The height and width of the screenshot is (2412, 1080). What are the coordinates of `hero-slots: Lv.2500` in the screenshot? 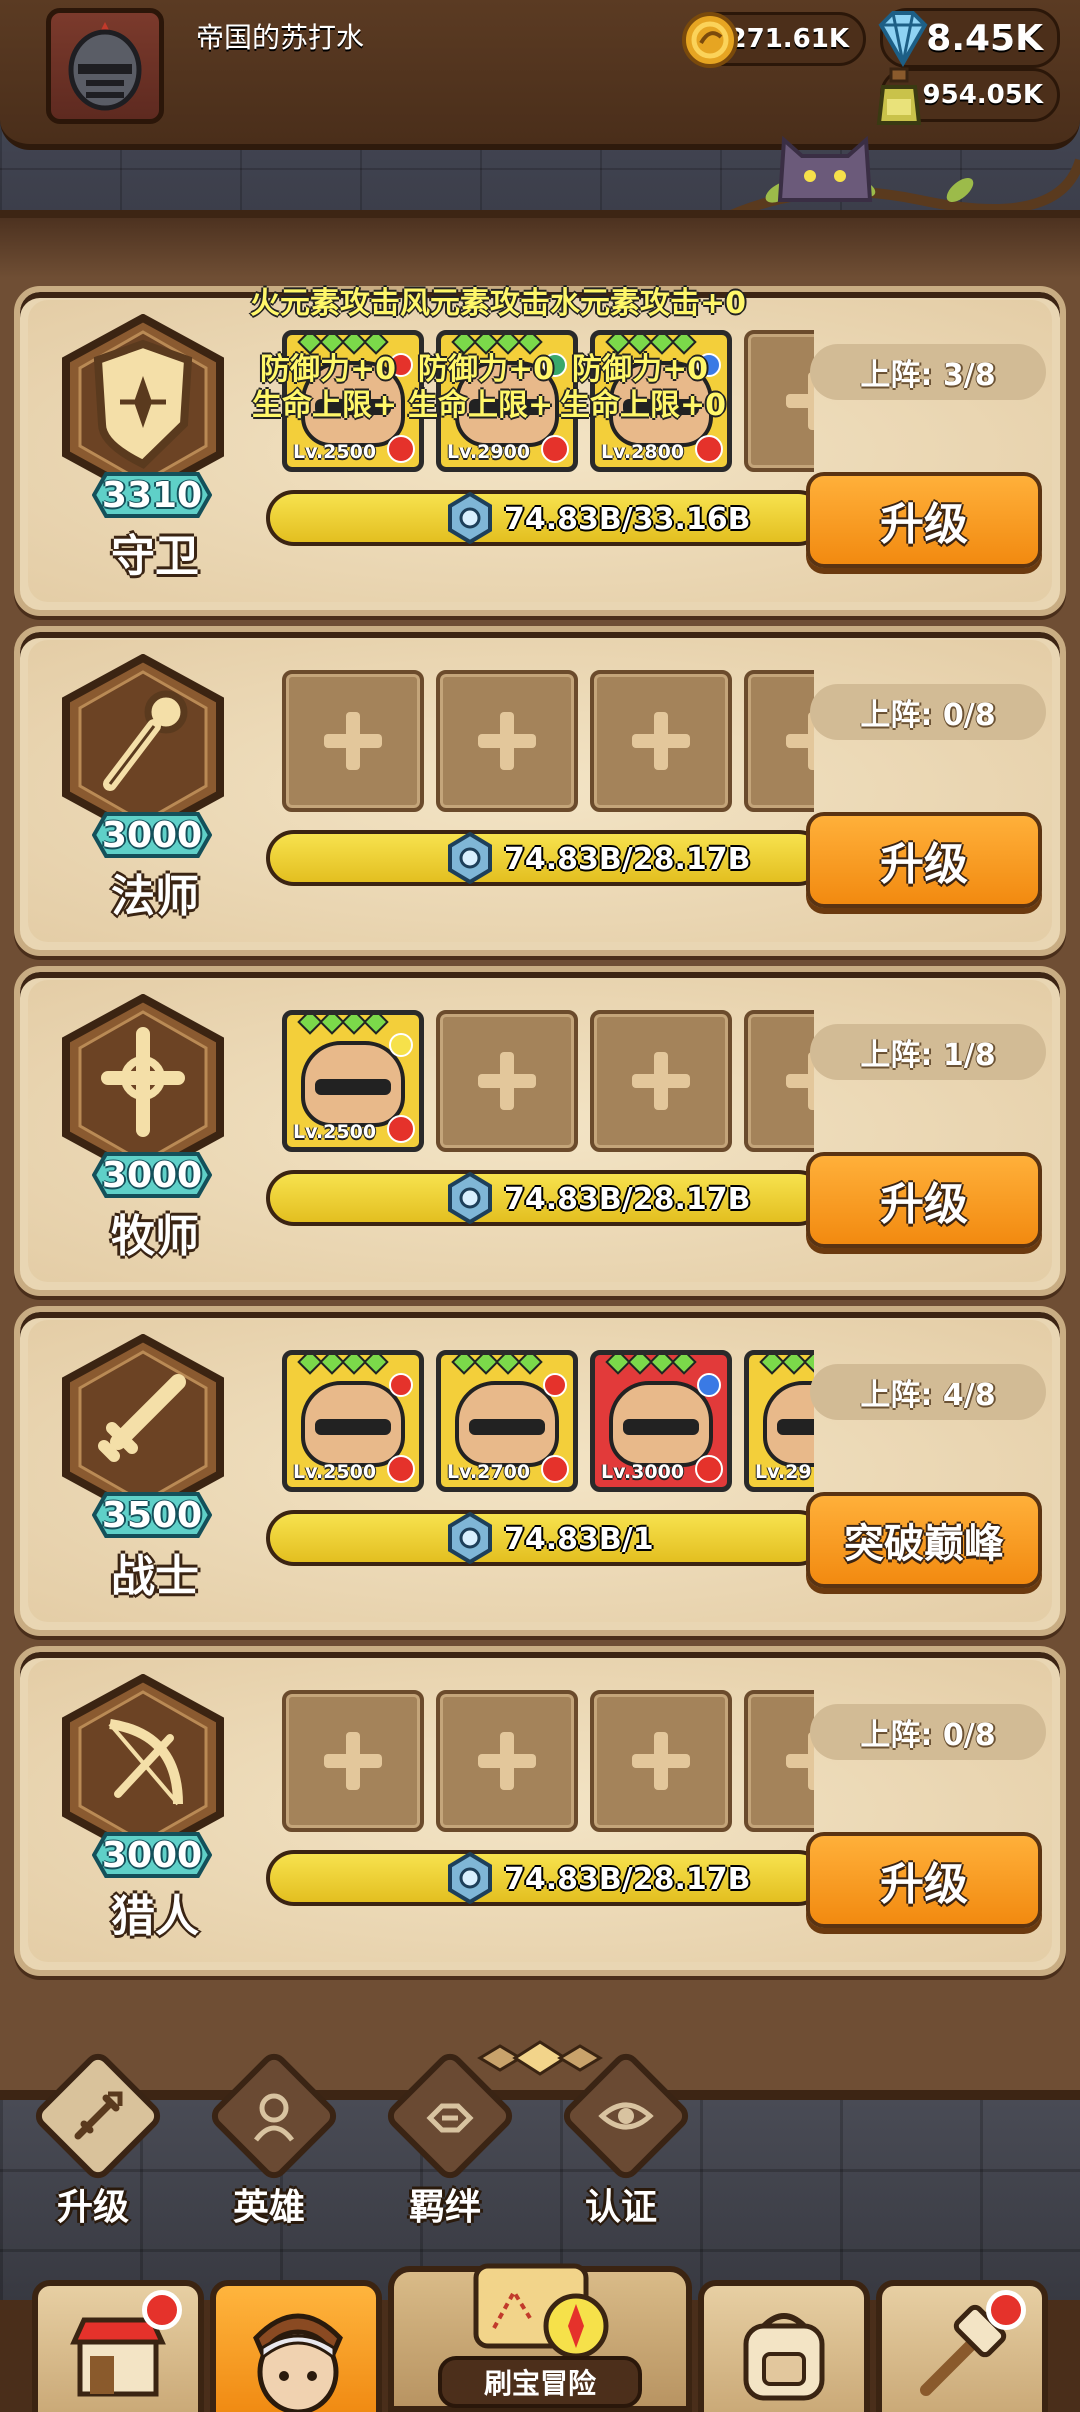 It's located at (541, 1079).